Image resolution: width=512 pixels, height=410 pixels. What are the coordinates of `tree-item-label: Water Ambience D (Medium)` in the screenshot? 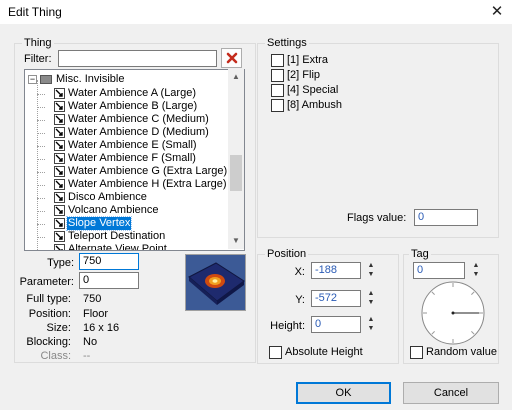 It's located at (138, 132).